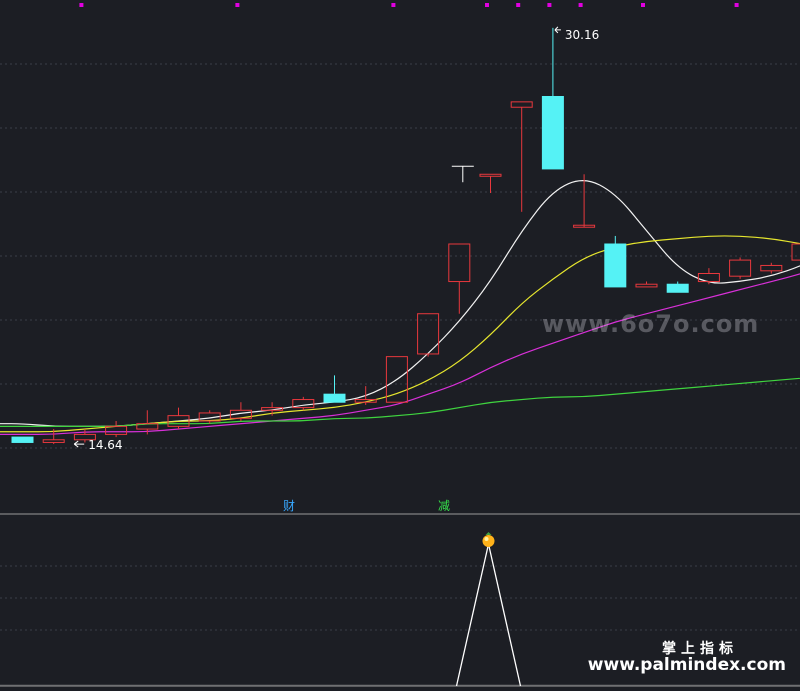 This screenshot has height=691, width=800. I want to click on high-price-label: 30.16, so click(582, 35).